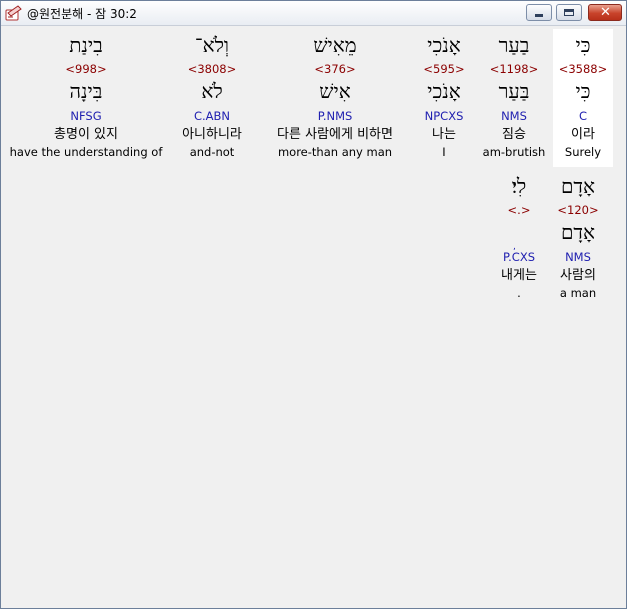  What do you see at coordinates (519, 166) in the screenshot?
I see `word-column: לִי׃ <.> , P.CXS 내게는 .` at bounding box center [519, 166].